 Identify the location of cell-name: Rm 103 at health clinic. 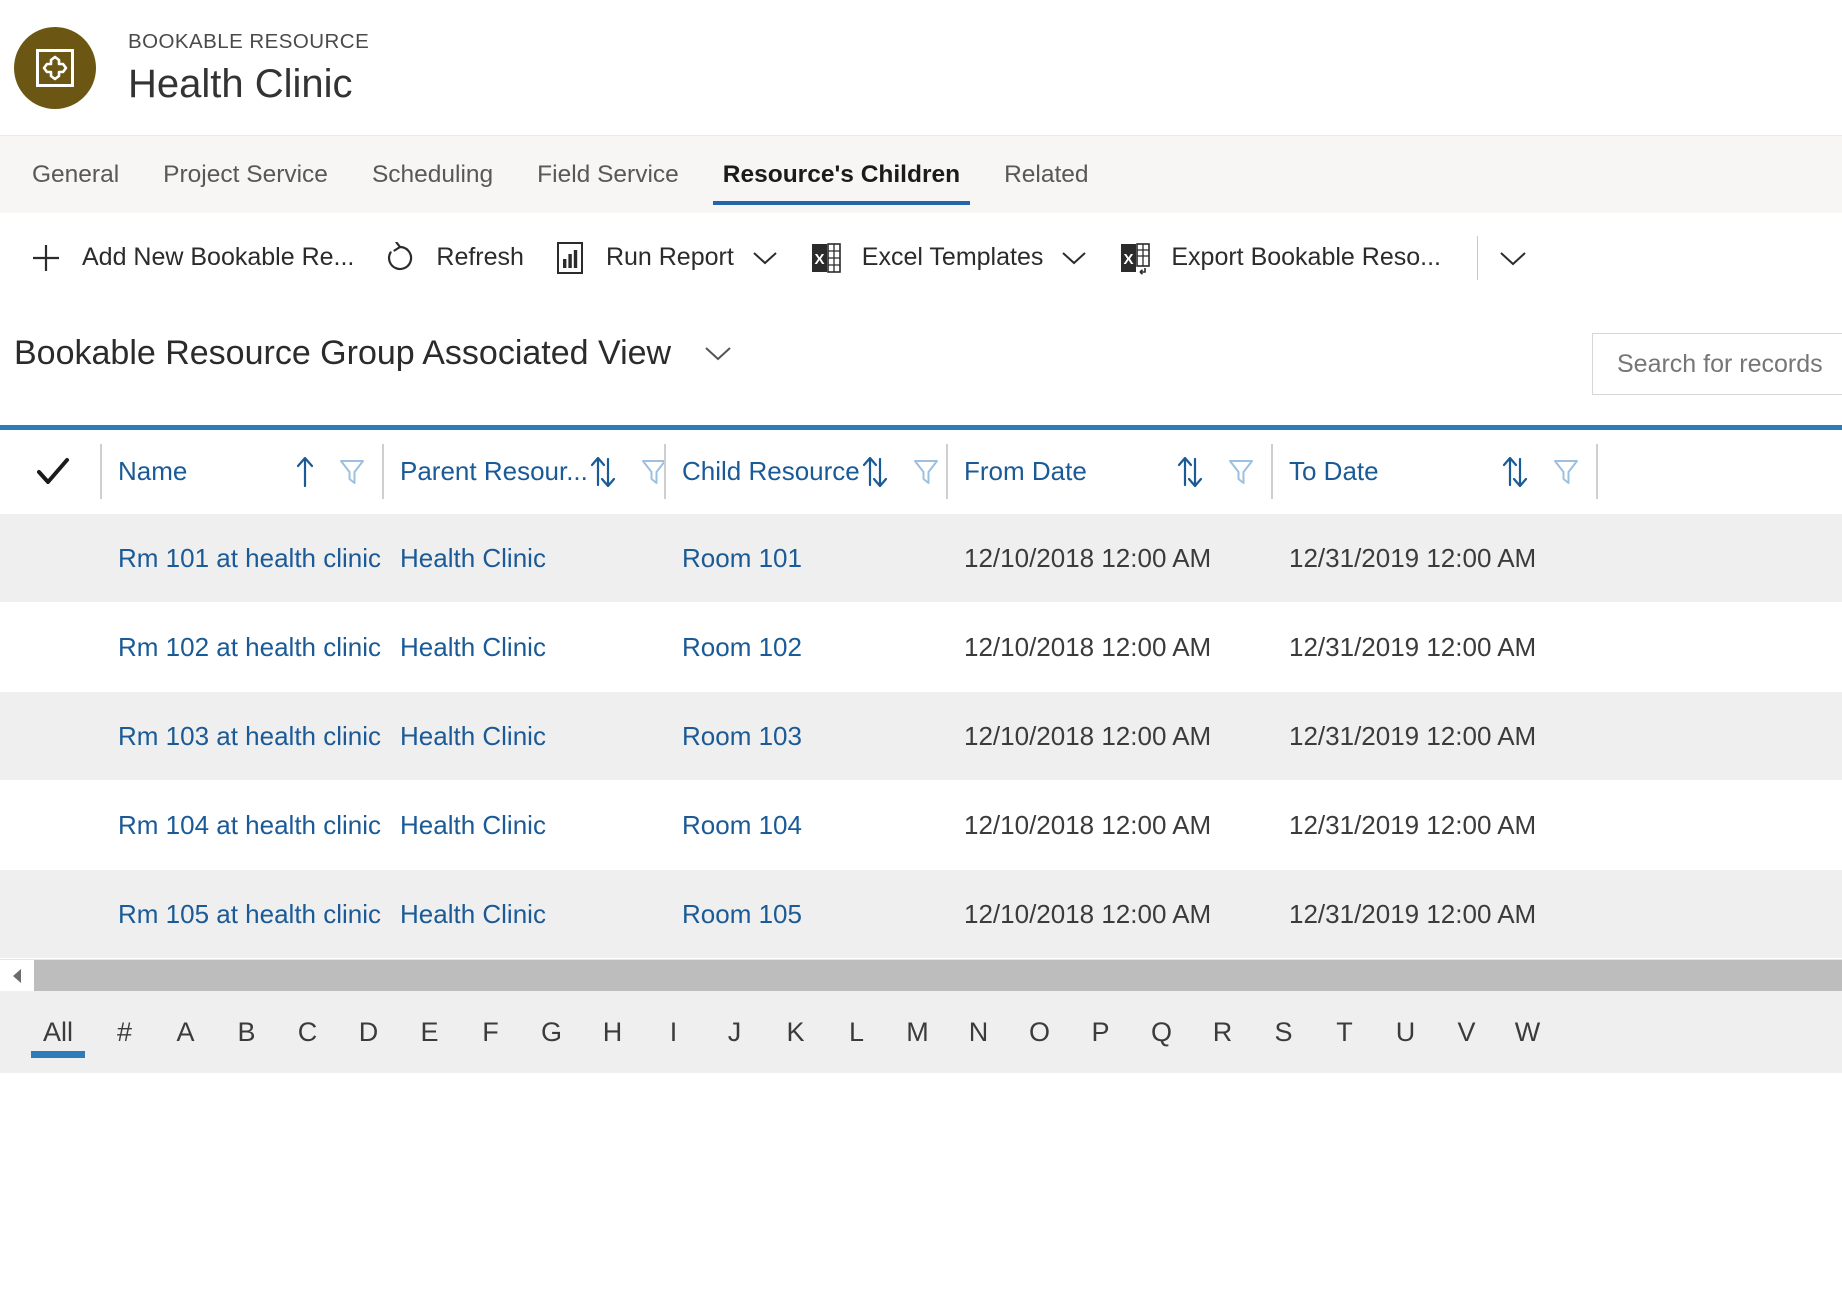
(241, 736).